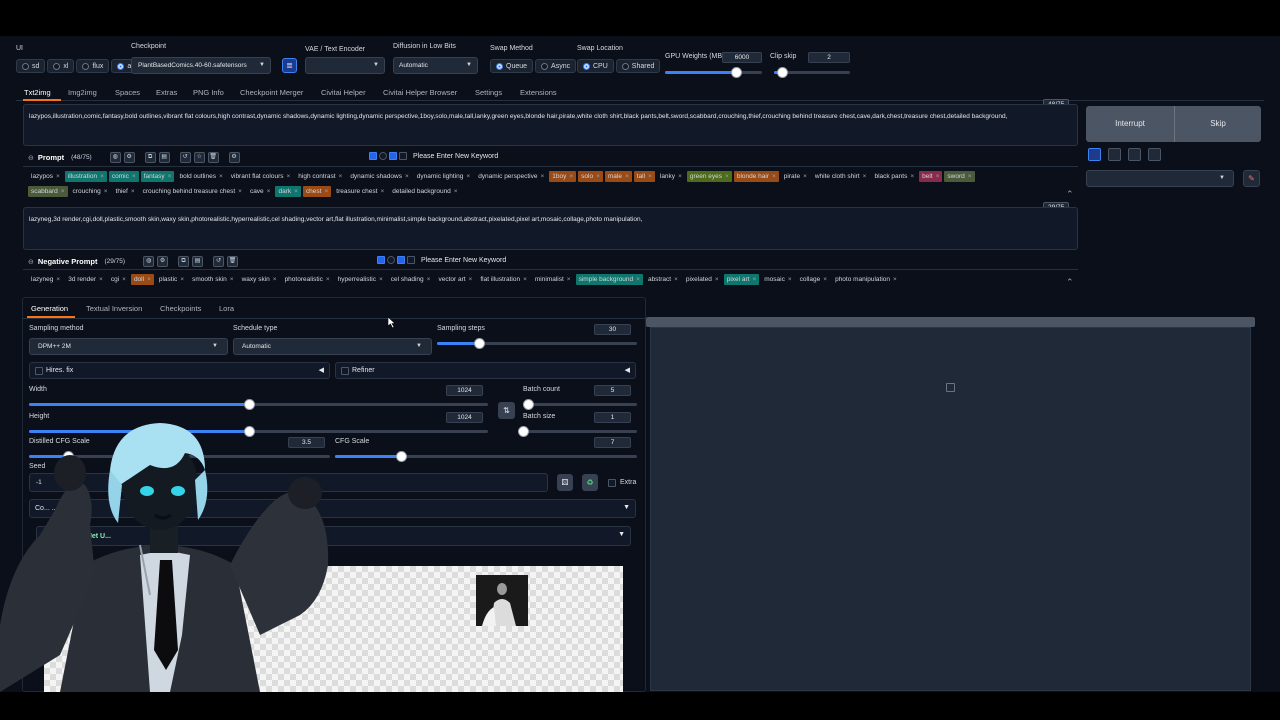 Image resolution: width=1280 pixels, height=720 pixels. Describe the element at coordinates (486, 456) in the screenshot. I see `cfg-scale-slider` at that location.